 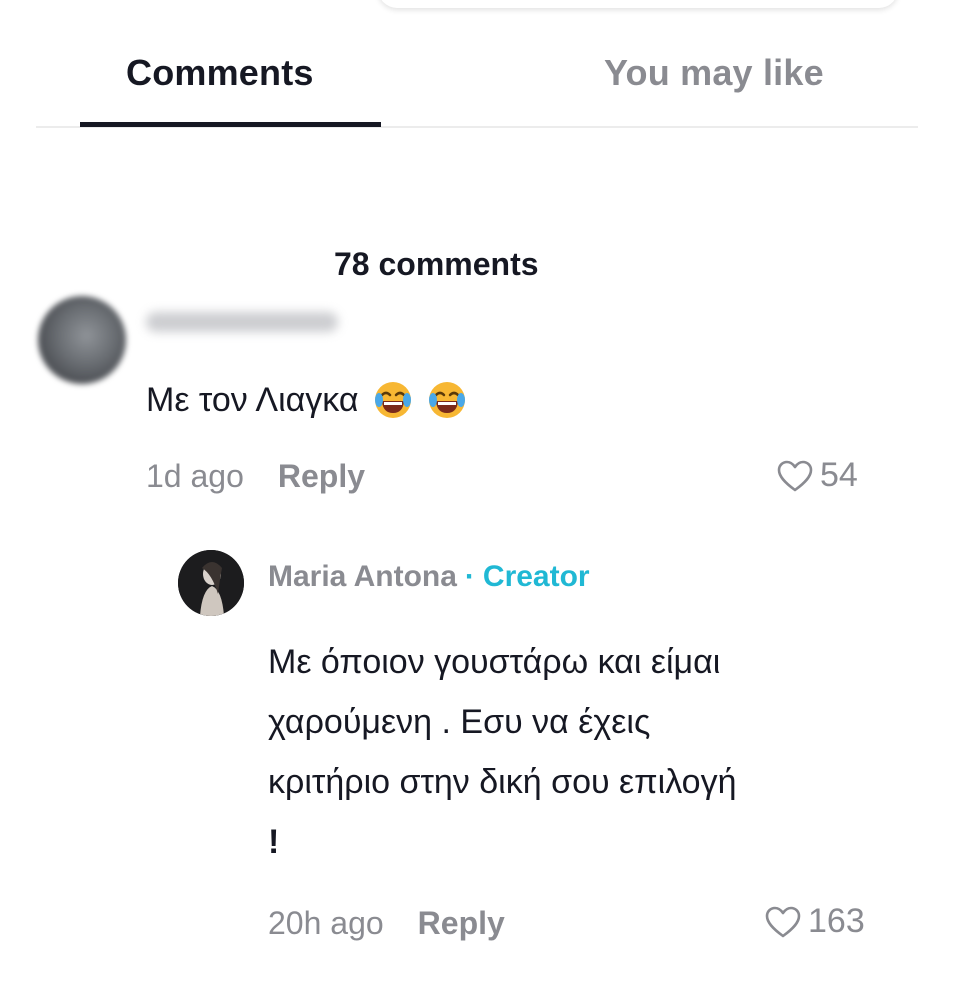 I want to click on comment-text: Με τον Λιαγκα, so click(x=306, y=400).